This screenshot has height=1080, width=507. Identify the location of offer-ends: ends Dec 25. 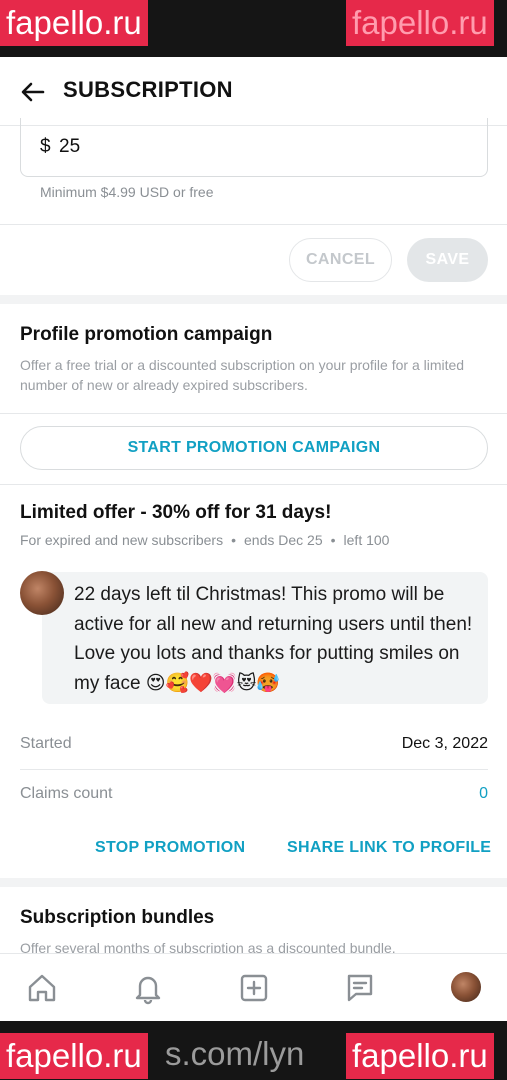
(283, 540).